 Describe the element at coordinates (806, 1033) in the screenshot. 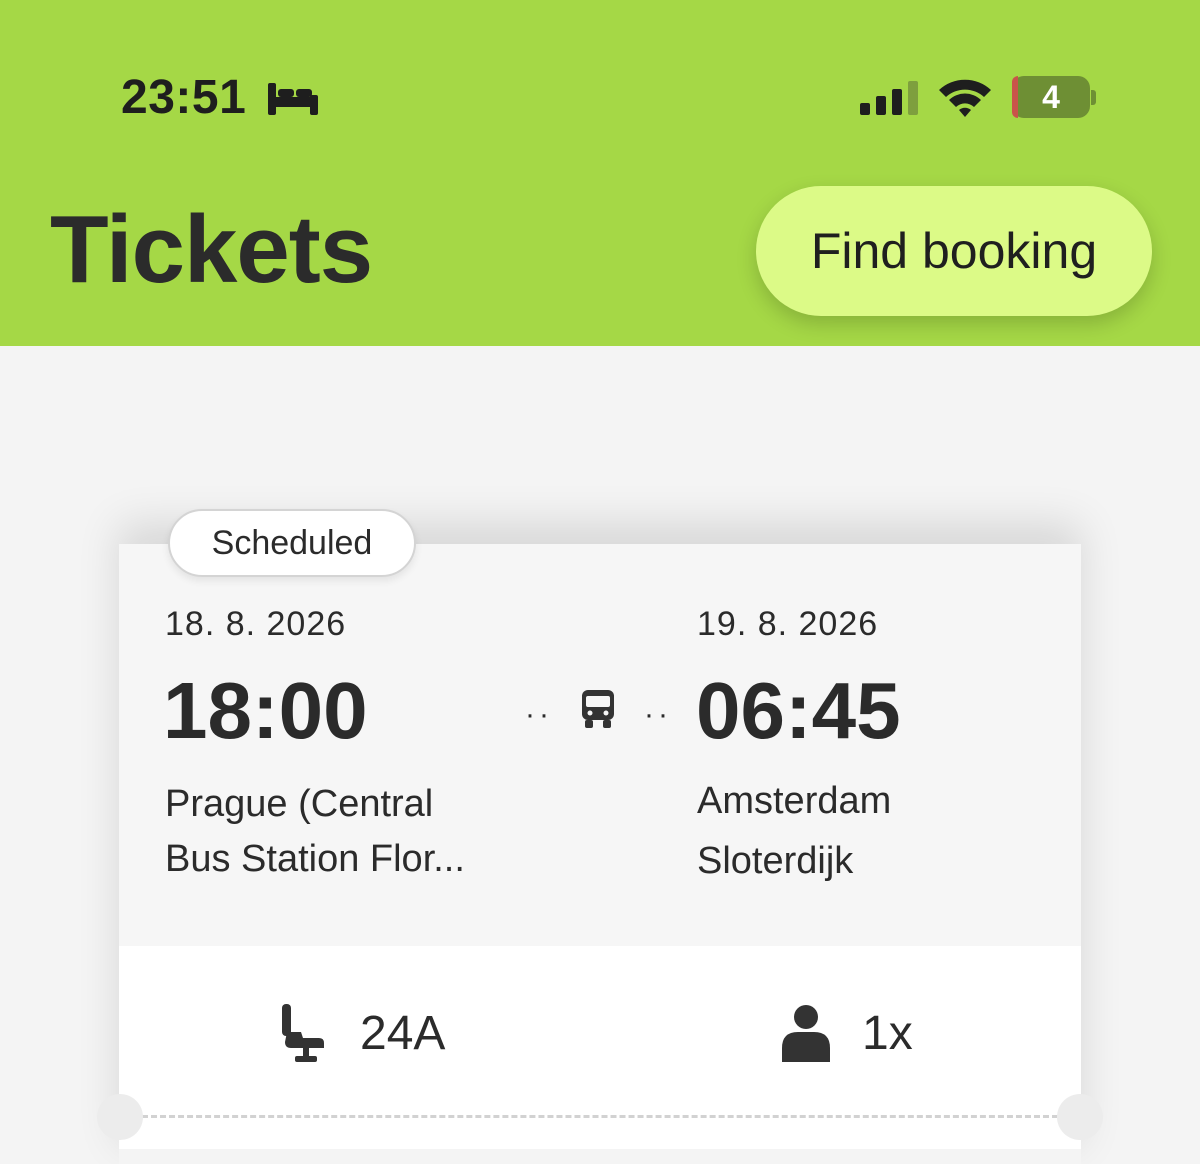

I see `person-icon` at that location.